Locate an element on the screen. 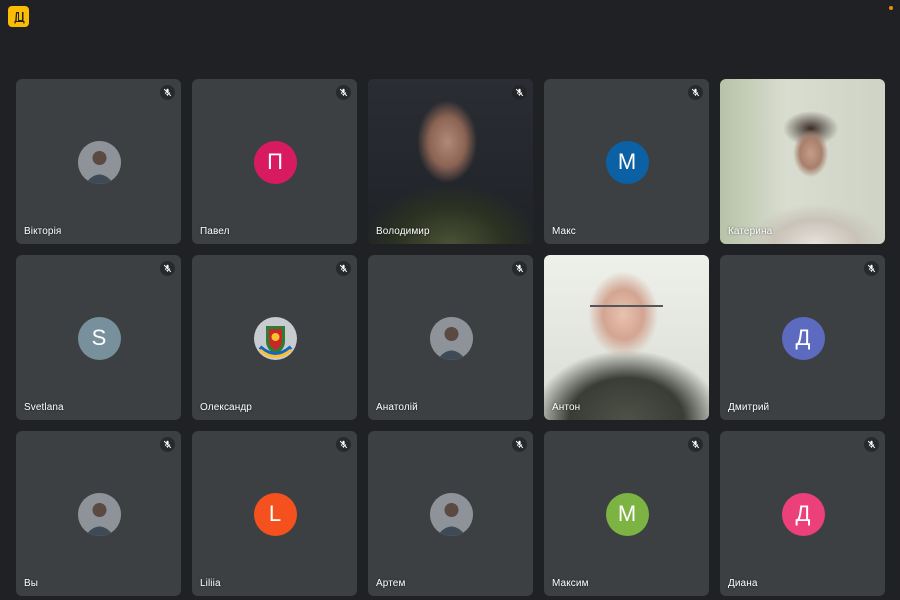 The height and width of the screenshot is (600, 900). participant-name: Артем is located at coordinates (391, 583).